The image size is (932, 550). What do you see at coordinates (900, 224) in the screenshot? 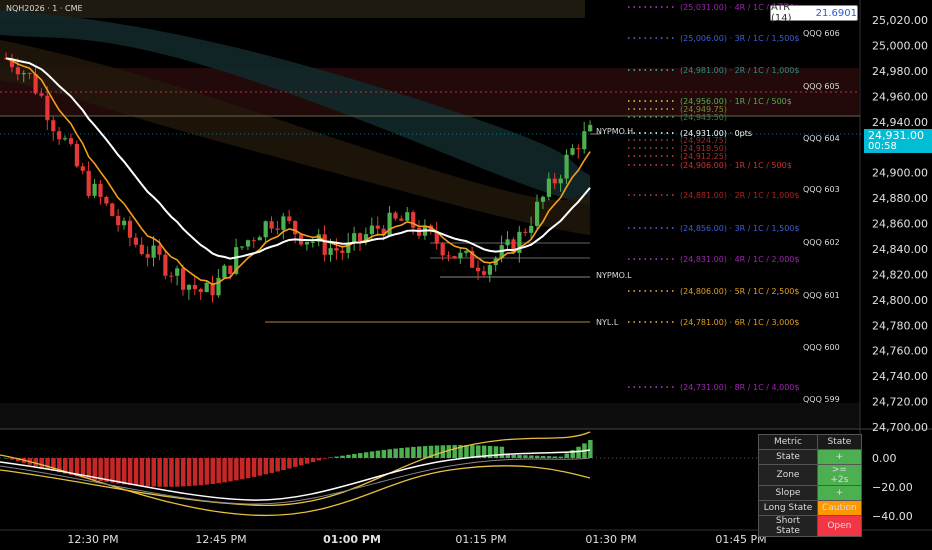
I see `price-tick-8: 24,860.00` at bounding box center [900, 224].